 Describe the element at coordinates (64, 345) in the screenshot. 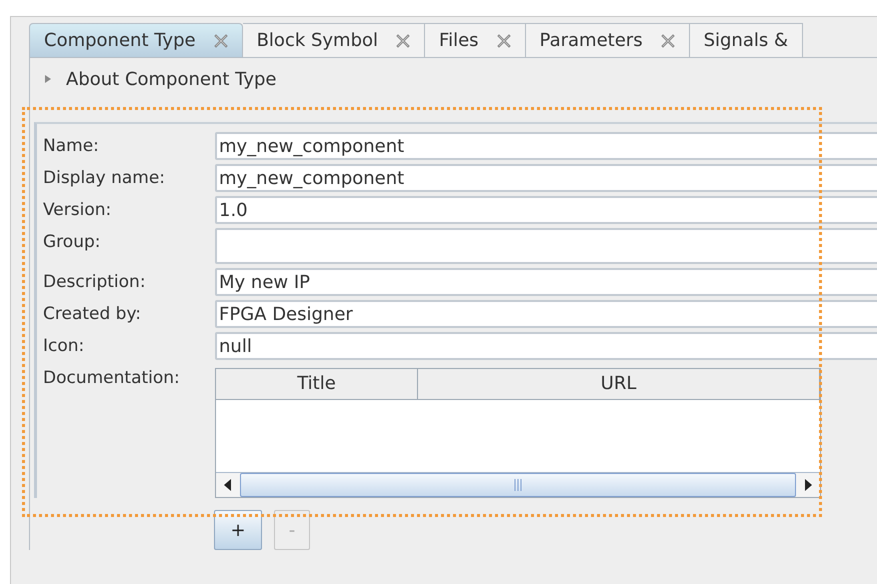

I see `field-label: Icon:` at that location.